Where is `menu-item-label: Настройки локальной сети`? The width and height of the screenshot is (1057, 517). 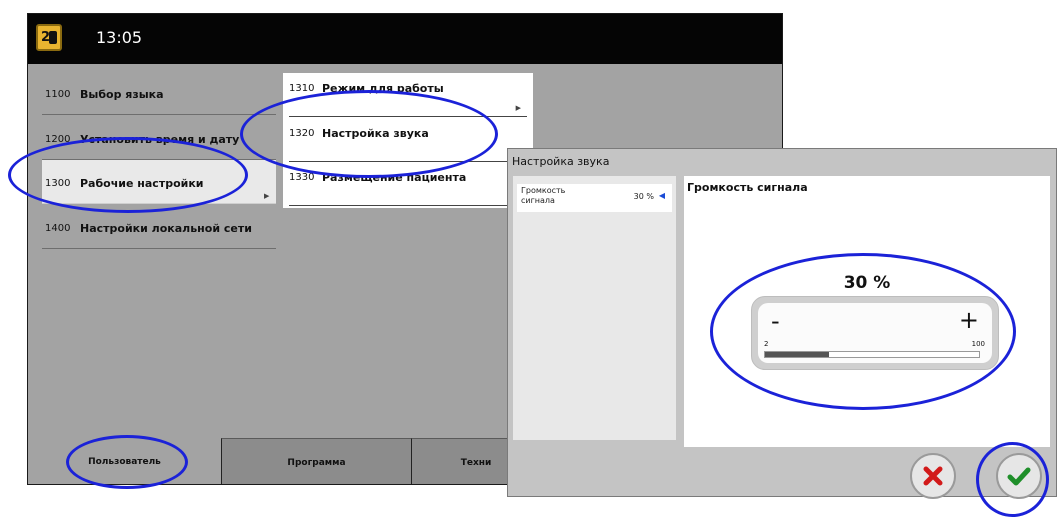
menu-item-label: Настройки локальной сети is located at coordinates (166, 228).